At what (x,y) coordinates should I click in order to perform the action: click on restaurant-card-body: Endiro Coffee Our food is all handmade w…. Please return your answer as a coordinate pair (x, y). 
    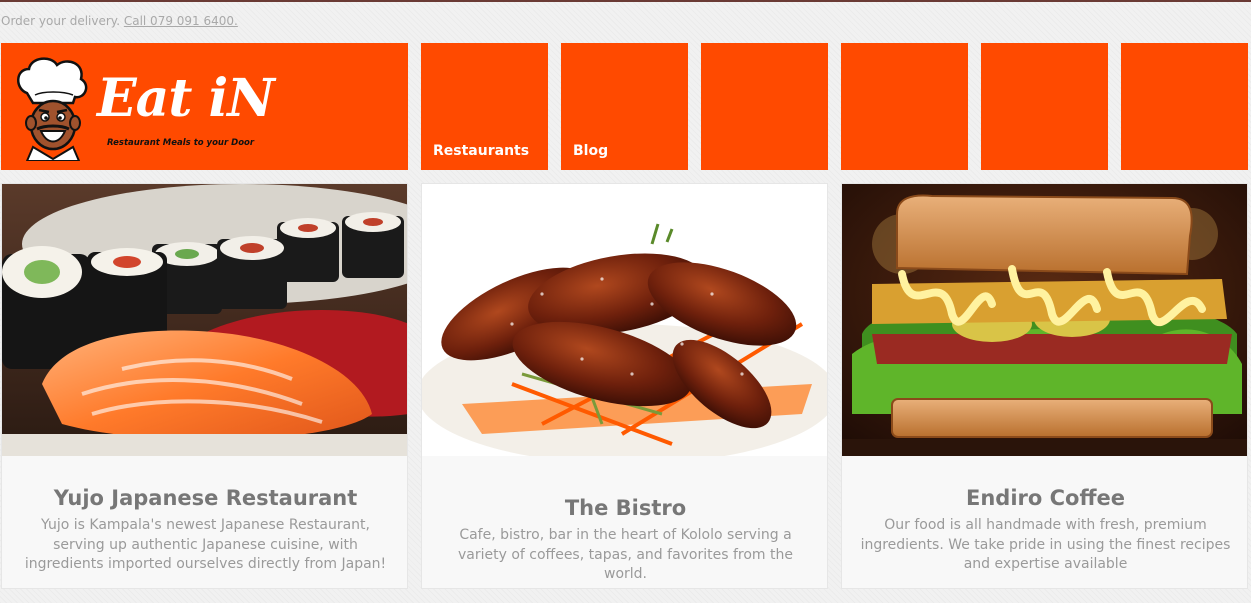
    Looking at the image, I should click on (1044, 522).